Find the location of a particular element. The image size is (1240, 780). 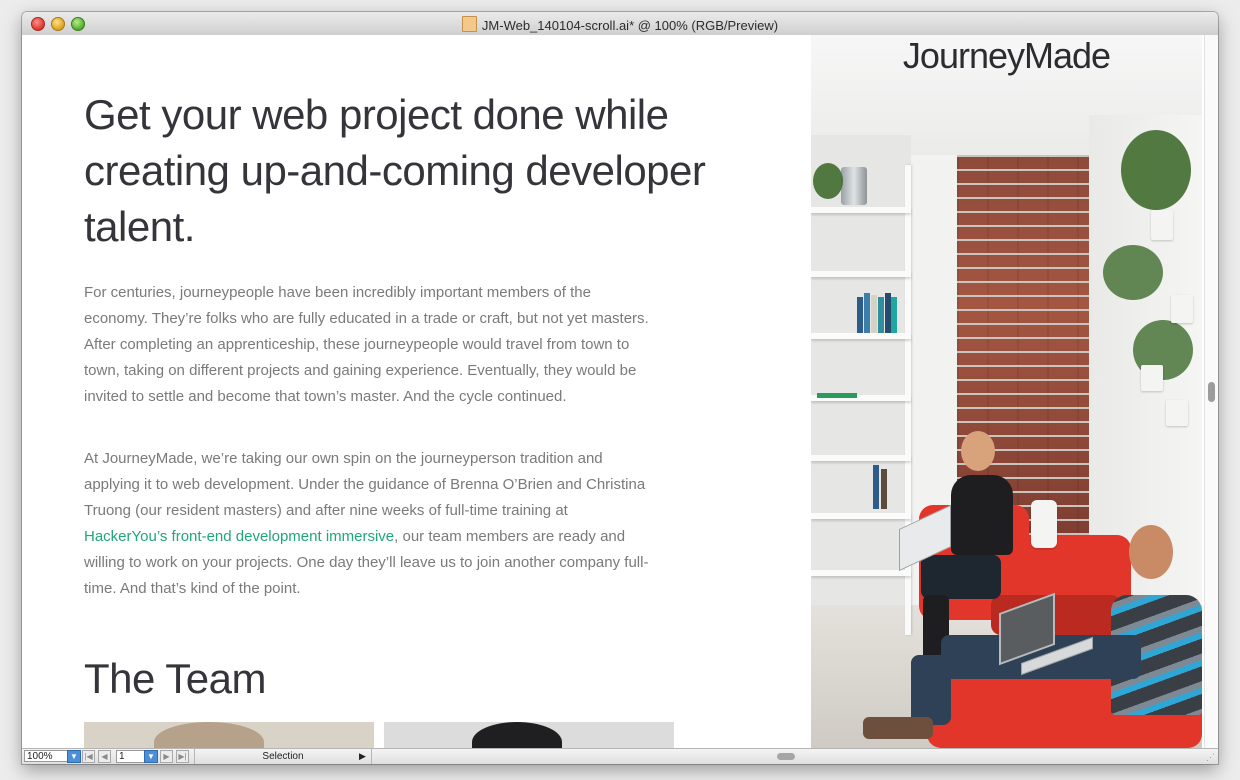

previous-artboard-button: ◀ is located at coordinates (104, 756).